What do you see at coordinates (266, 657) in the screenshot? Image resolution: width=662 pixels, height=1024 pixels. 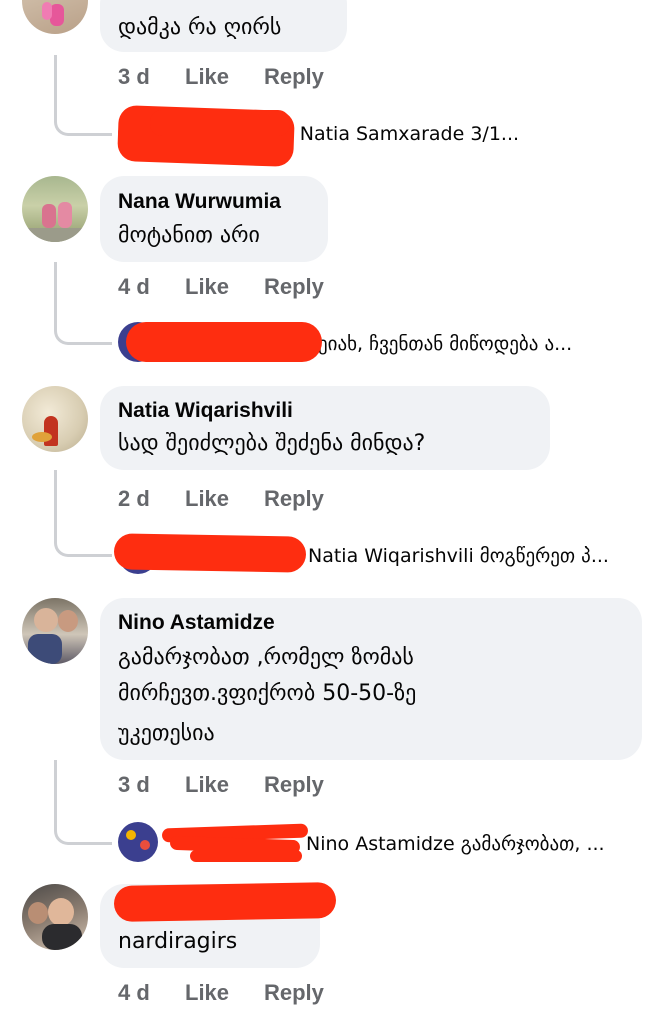 I see `comment-text-line: გამარჯობათ ,რომელ ზომას` at bounding box center [266, 657].